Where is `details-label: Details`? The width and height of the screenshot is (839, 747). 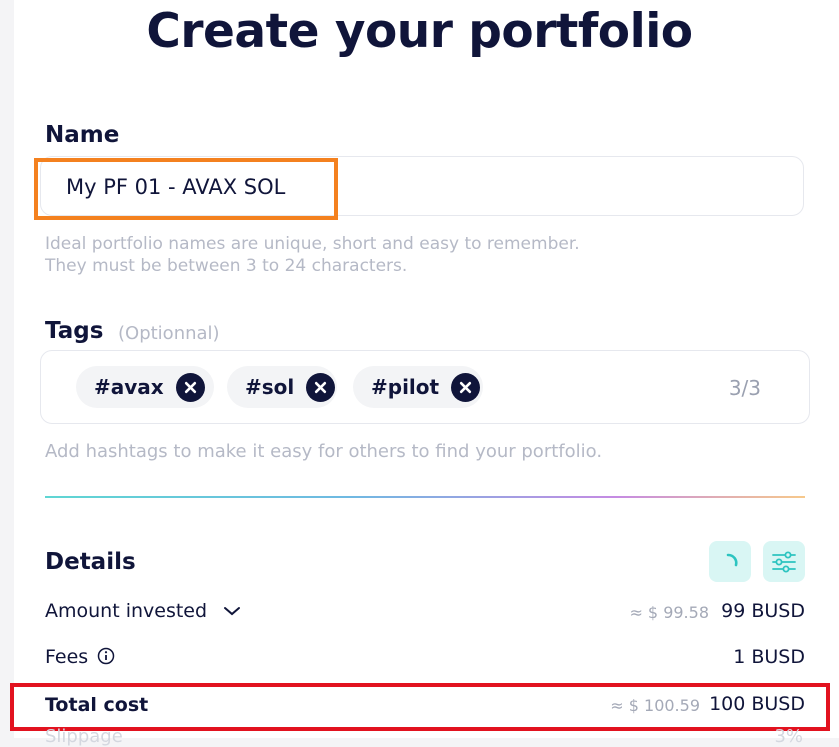 details-label: Details is located at coordinates (90, 562).